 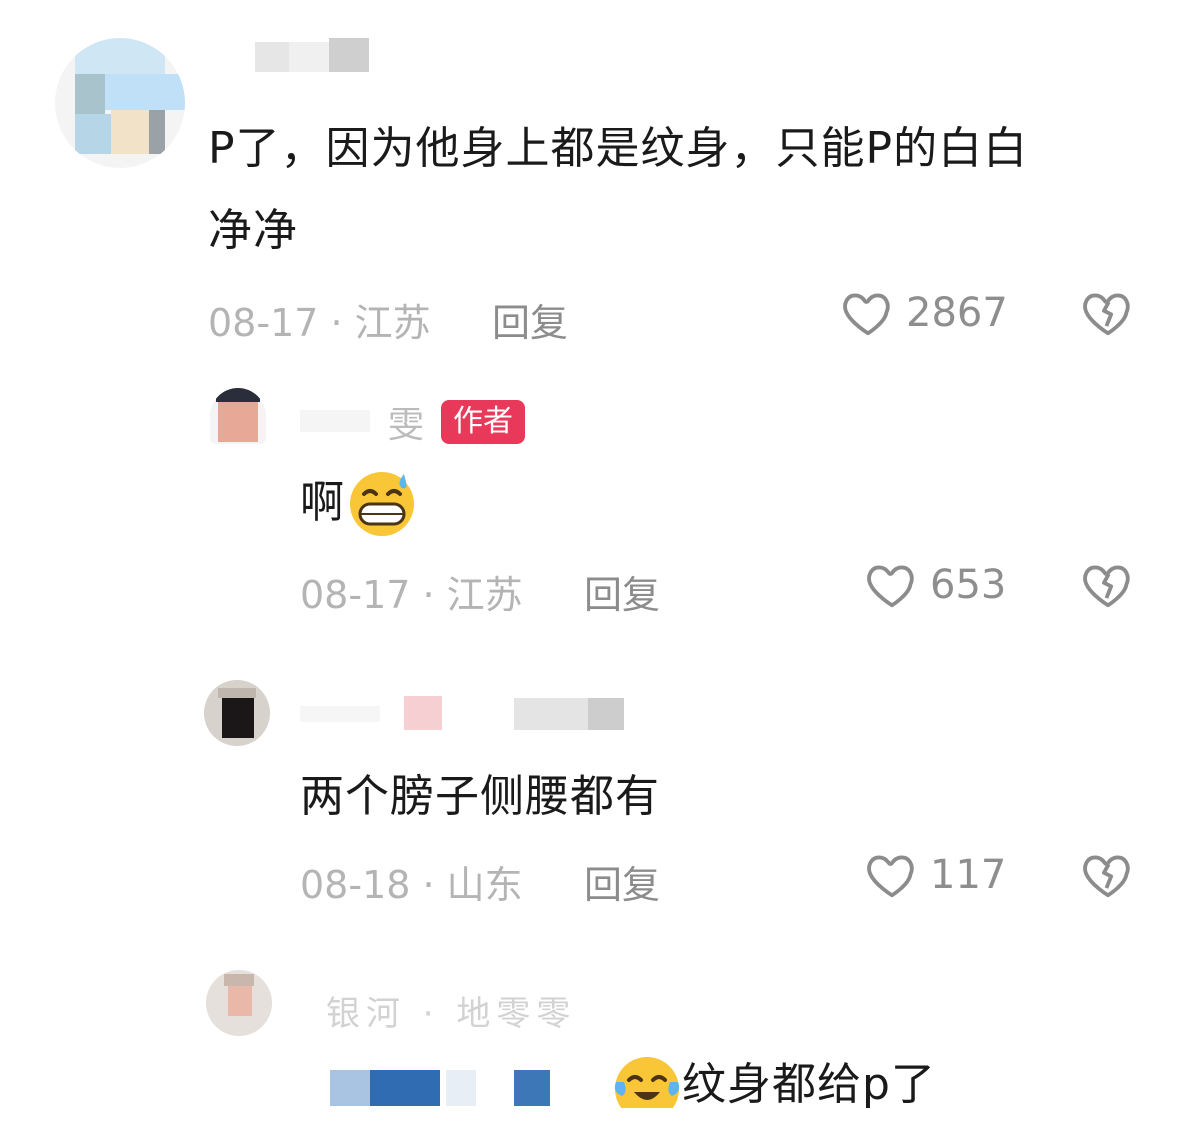 What do you see at coordinates (618, 148) in the screenshot?
I see `comment-text: P了，因为他身上都是纹身，只能P的白白` at bounding box center [618, 148].